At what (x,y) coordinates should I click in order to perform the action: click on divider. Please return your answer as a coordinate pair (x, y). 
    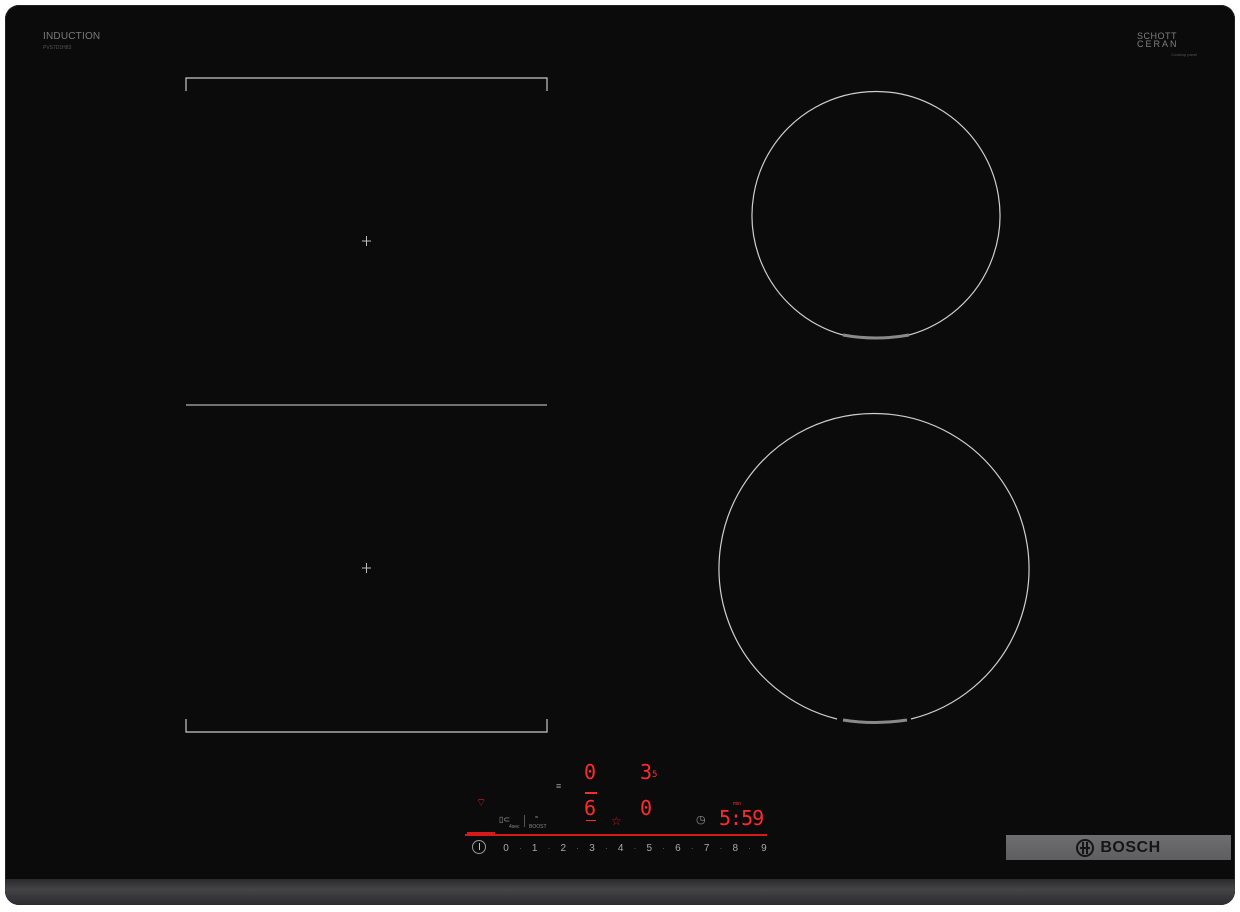
    Looking at the image, I should click on (524, 821).